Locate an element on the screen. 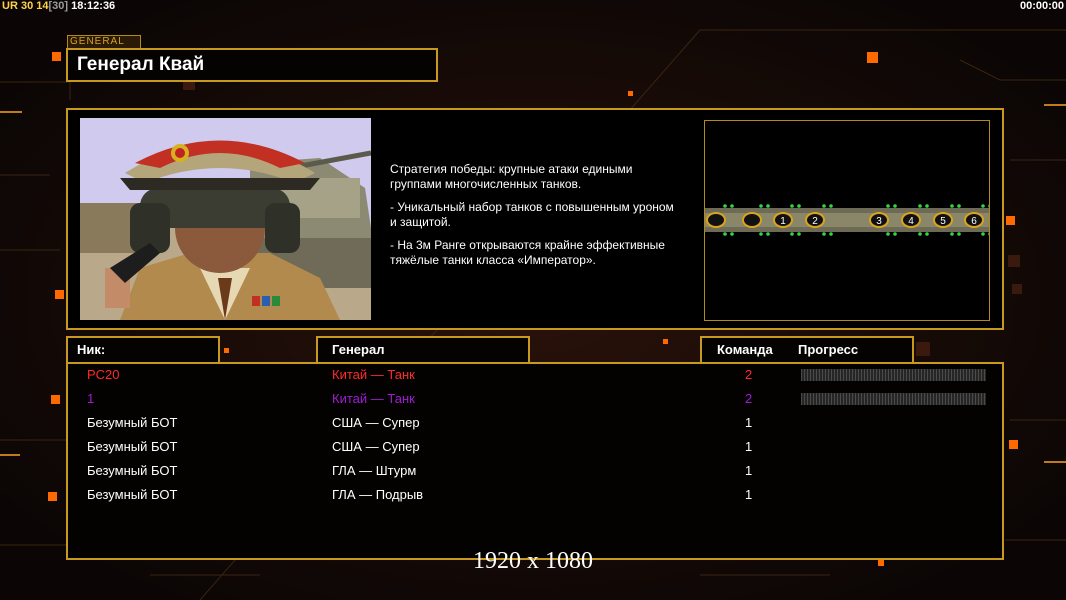 The width and height of the screenshot is (1066, 600). start-slot: 1 is located at coordinates (783, 220).